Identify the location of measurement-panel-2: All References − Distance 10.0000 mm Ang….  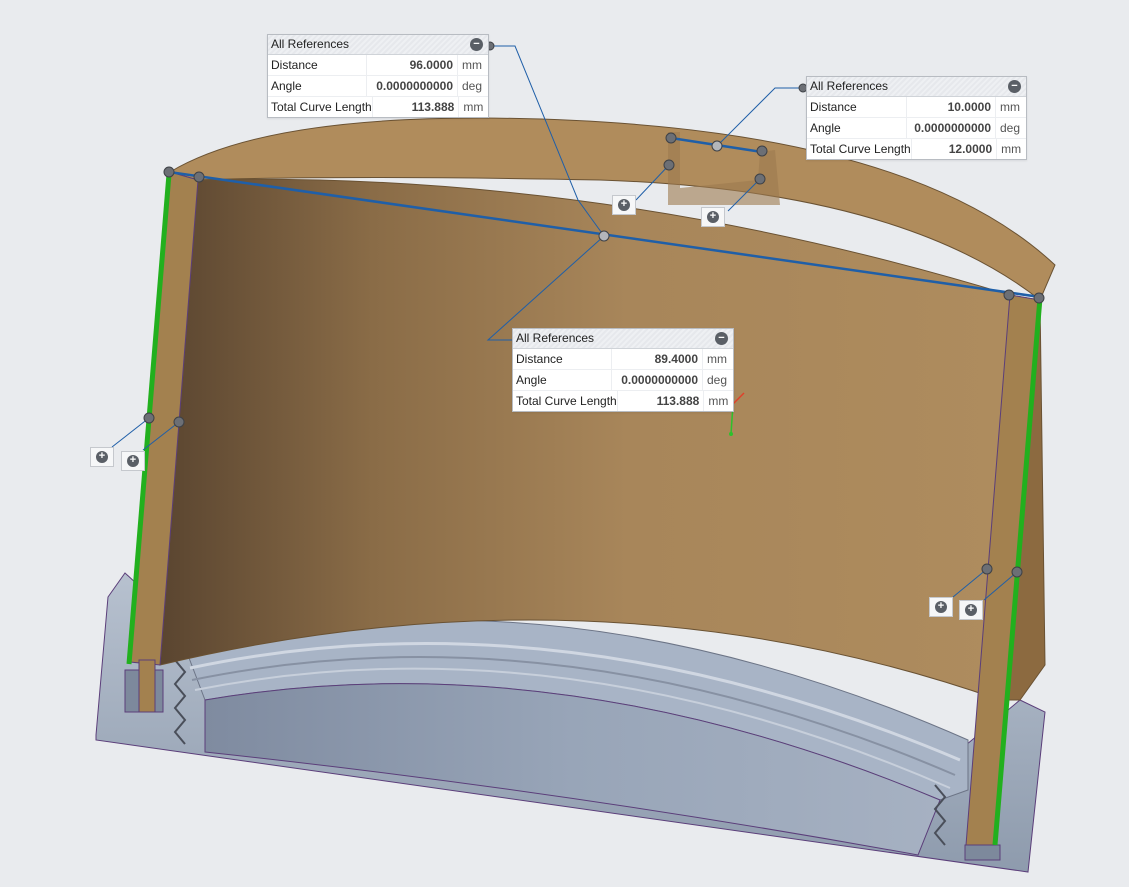
(916, 118).